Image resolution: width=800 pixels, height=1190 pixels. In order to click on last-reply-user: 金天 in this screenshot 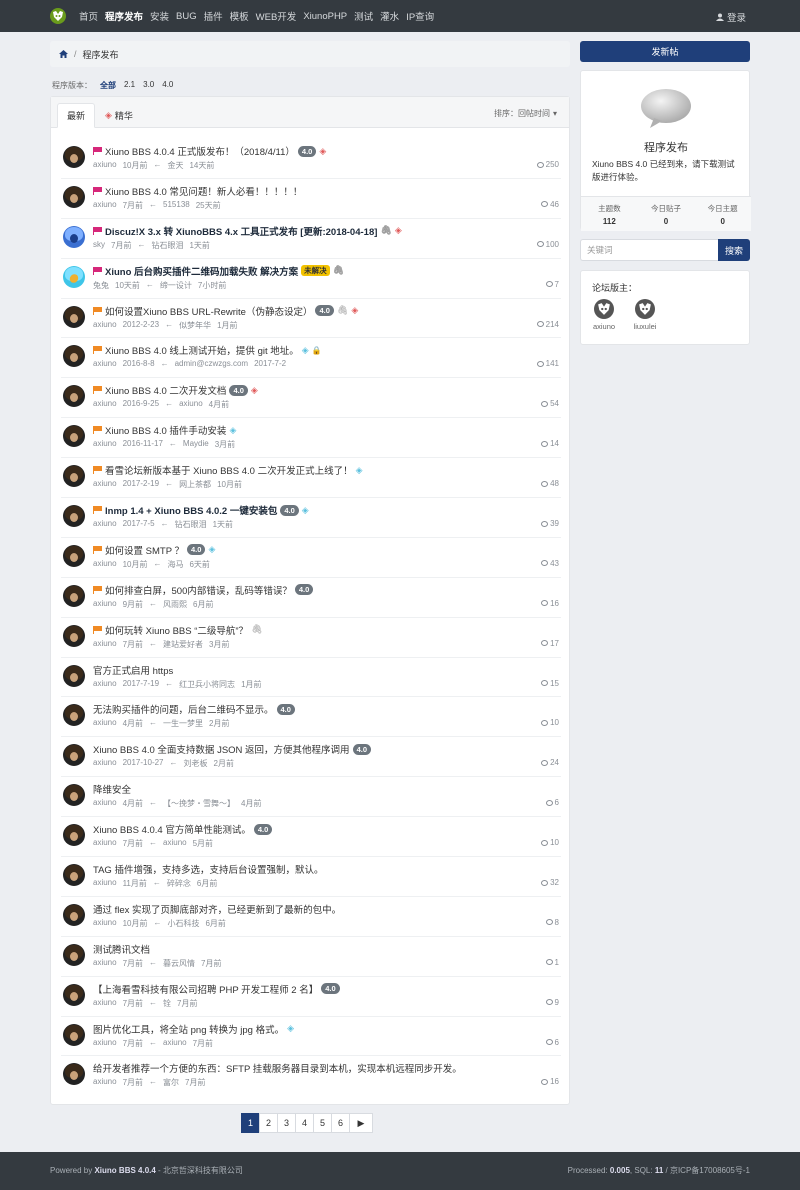, I will do `click(175, 165)`.